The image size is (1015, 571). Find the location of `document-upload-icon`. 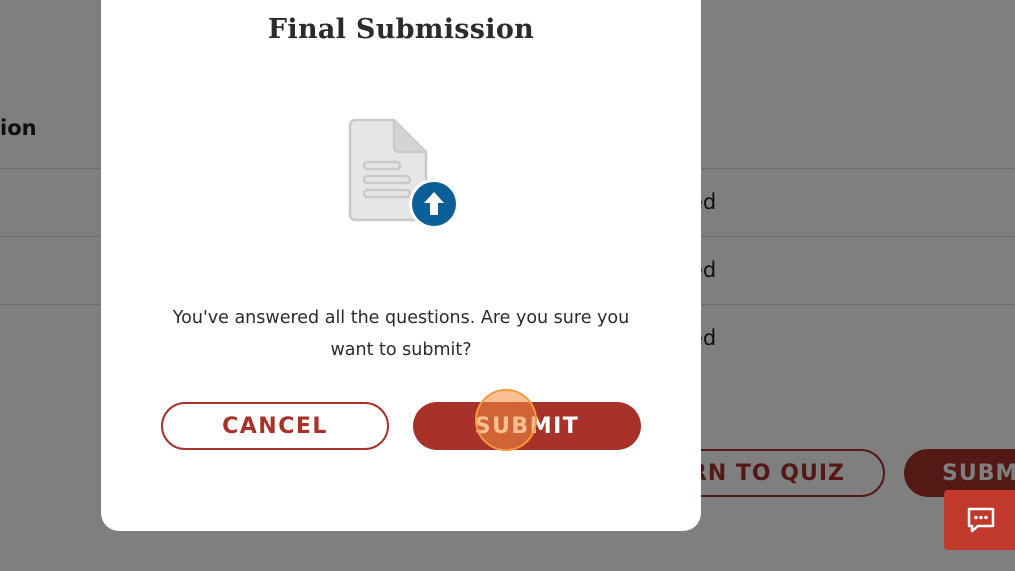

document-upload-icon is located at coordinates (403, 173).